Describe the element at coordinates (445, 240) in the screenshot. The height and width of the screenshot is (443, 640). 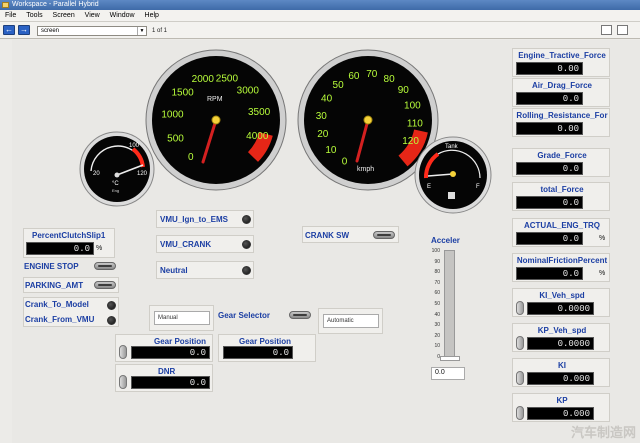
I see `acceler-label: Acceler` at that location.